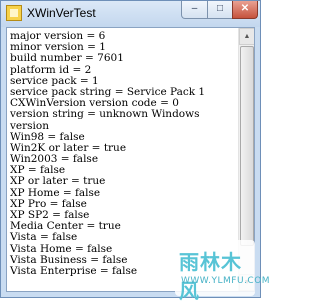 This screenshot has height=304, width=320. Describe the element at coordinates (247, 146) in the screenshot. I see `scroll-thumb` at that location.